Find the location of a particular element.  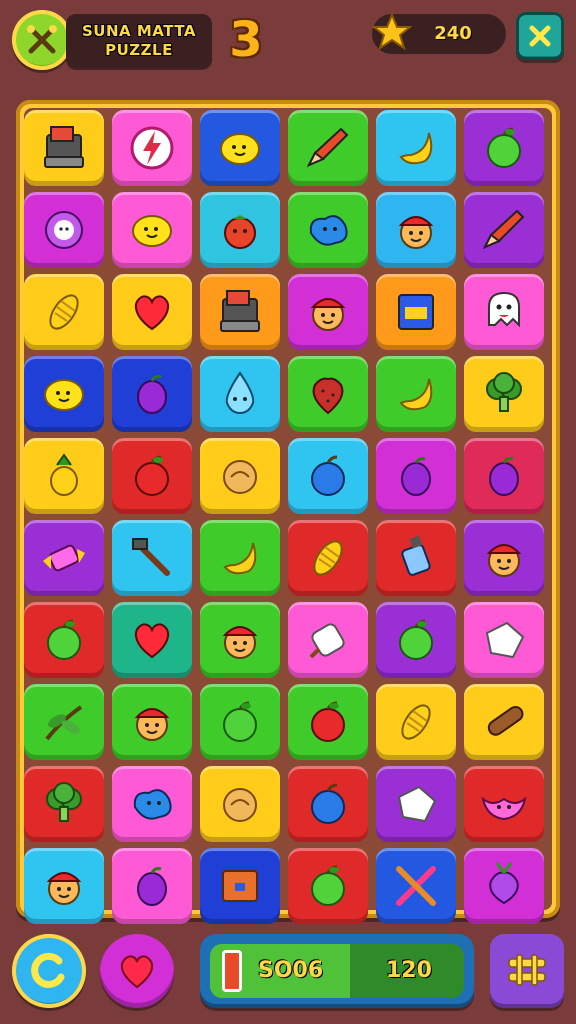

herb-icon is located at coordinates (64, 723).